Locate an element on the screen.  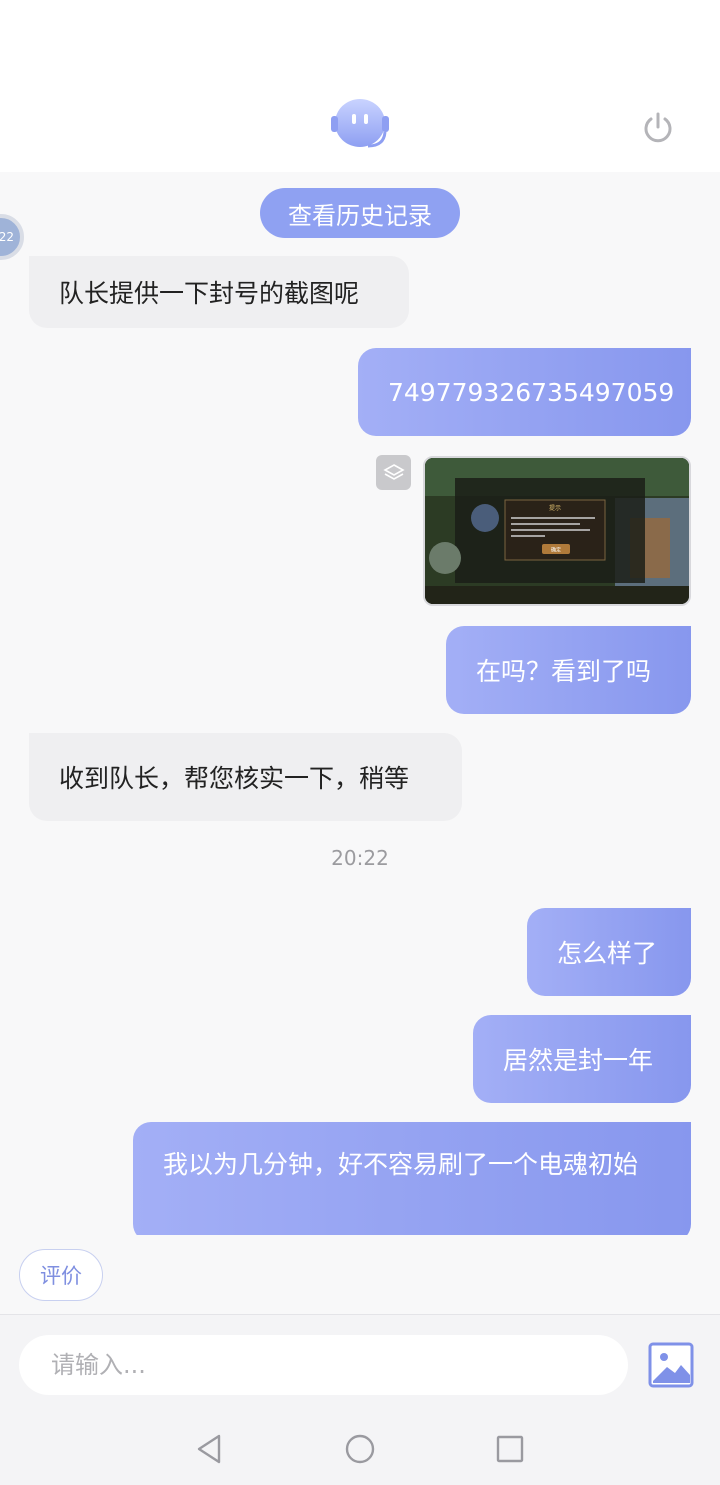
dialog-button: 确定 is located at coordinates (556, 550).